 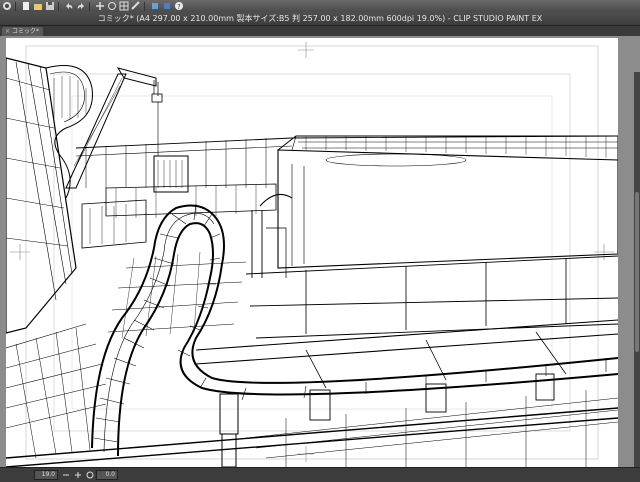 I want to click on scrollbar-thumb, so click(x=637, y=272).